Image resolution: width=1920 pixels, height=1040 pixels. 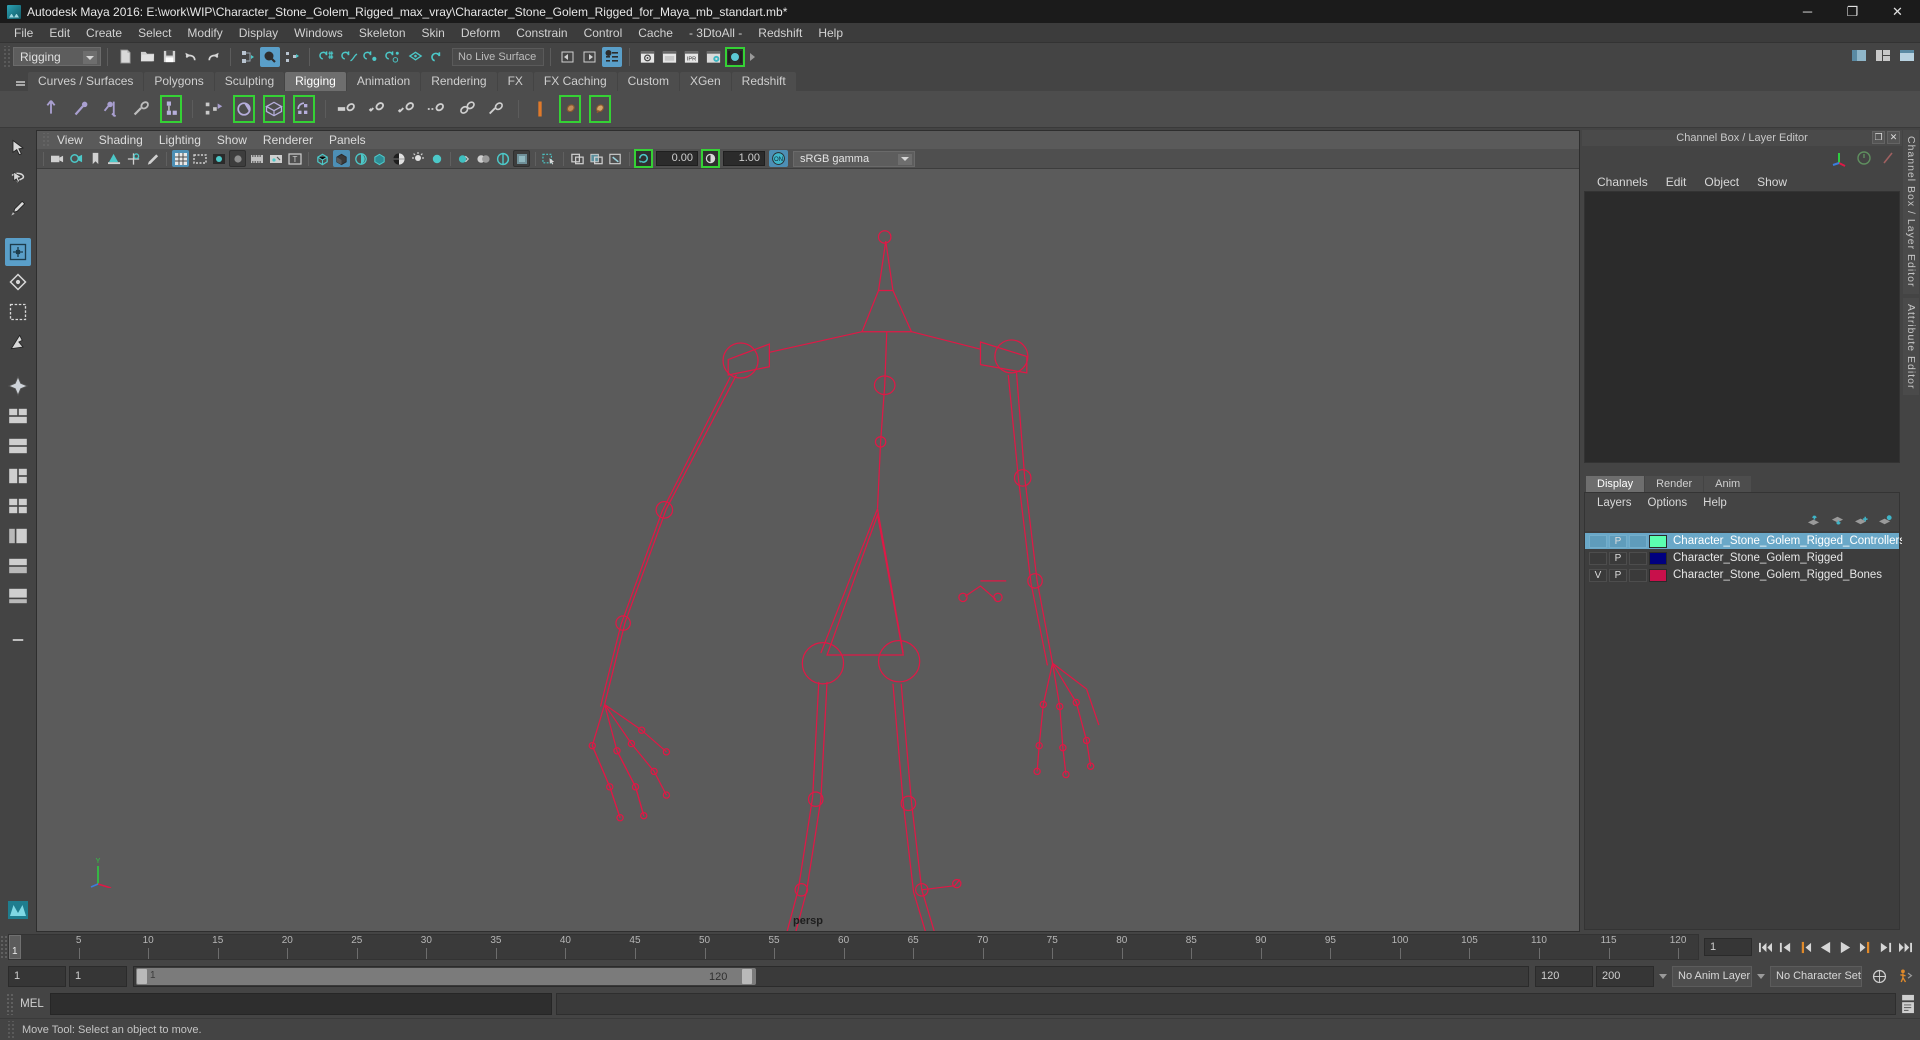 I want to click on show-hide-editor-icon, so click(x=568, y=57).